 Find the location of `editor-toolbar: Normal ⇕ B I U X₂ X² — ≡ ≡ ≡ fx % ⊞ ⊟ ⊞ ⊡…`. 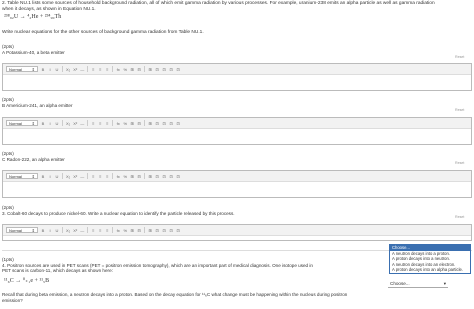

editor-toolbar: Normal ⇕ B I U X₂ X² — ≡ ≡ ≡ fx % ⊞ ⊟ ⊞ ⊡… is located at coordinates (237, 123).